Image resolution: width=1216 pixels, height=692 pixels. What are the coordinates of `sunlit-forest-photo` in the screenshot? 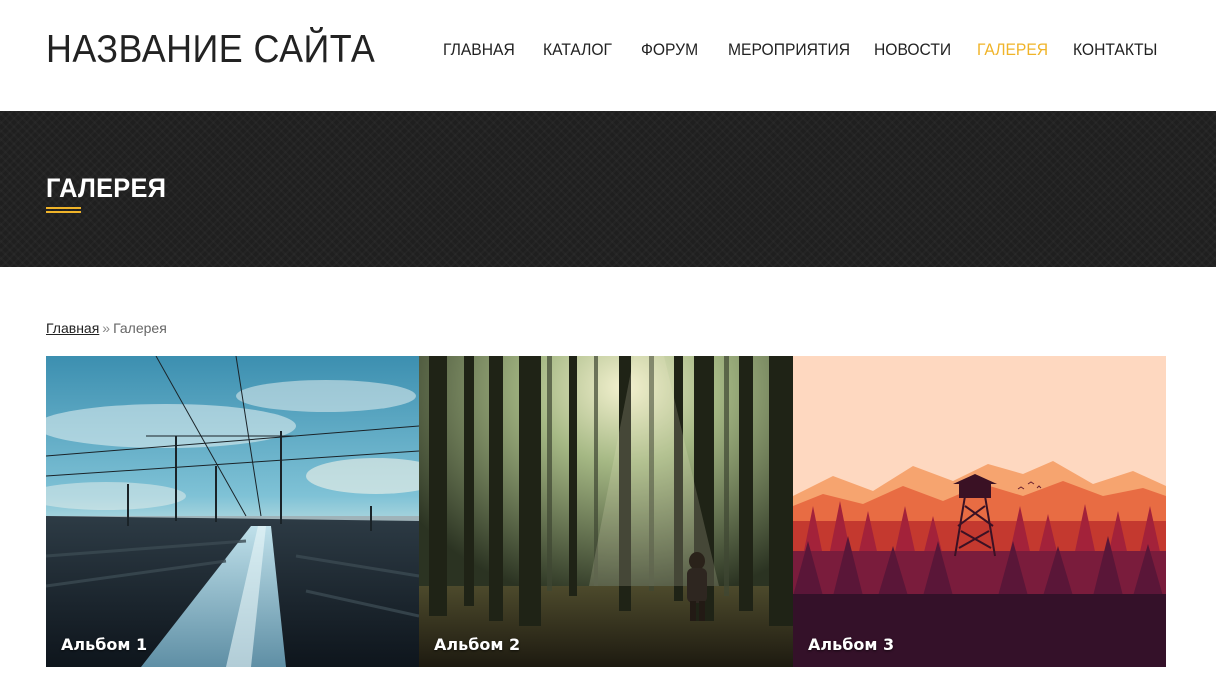 It's located at (606, 511).